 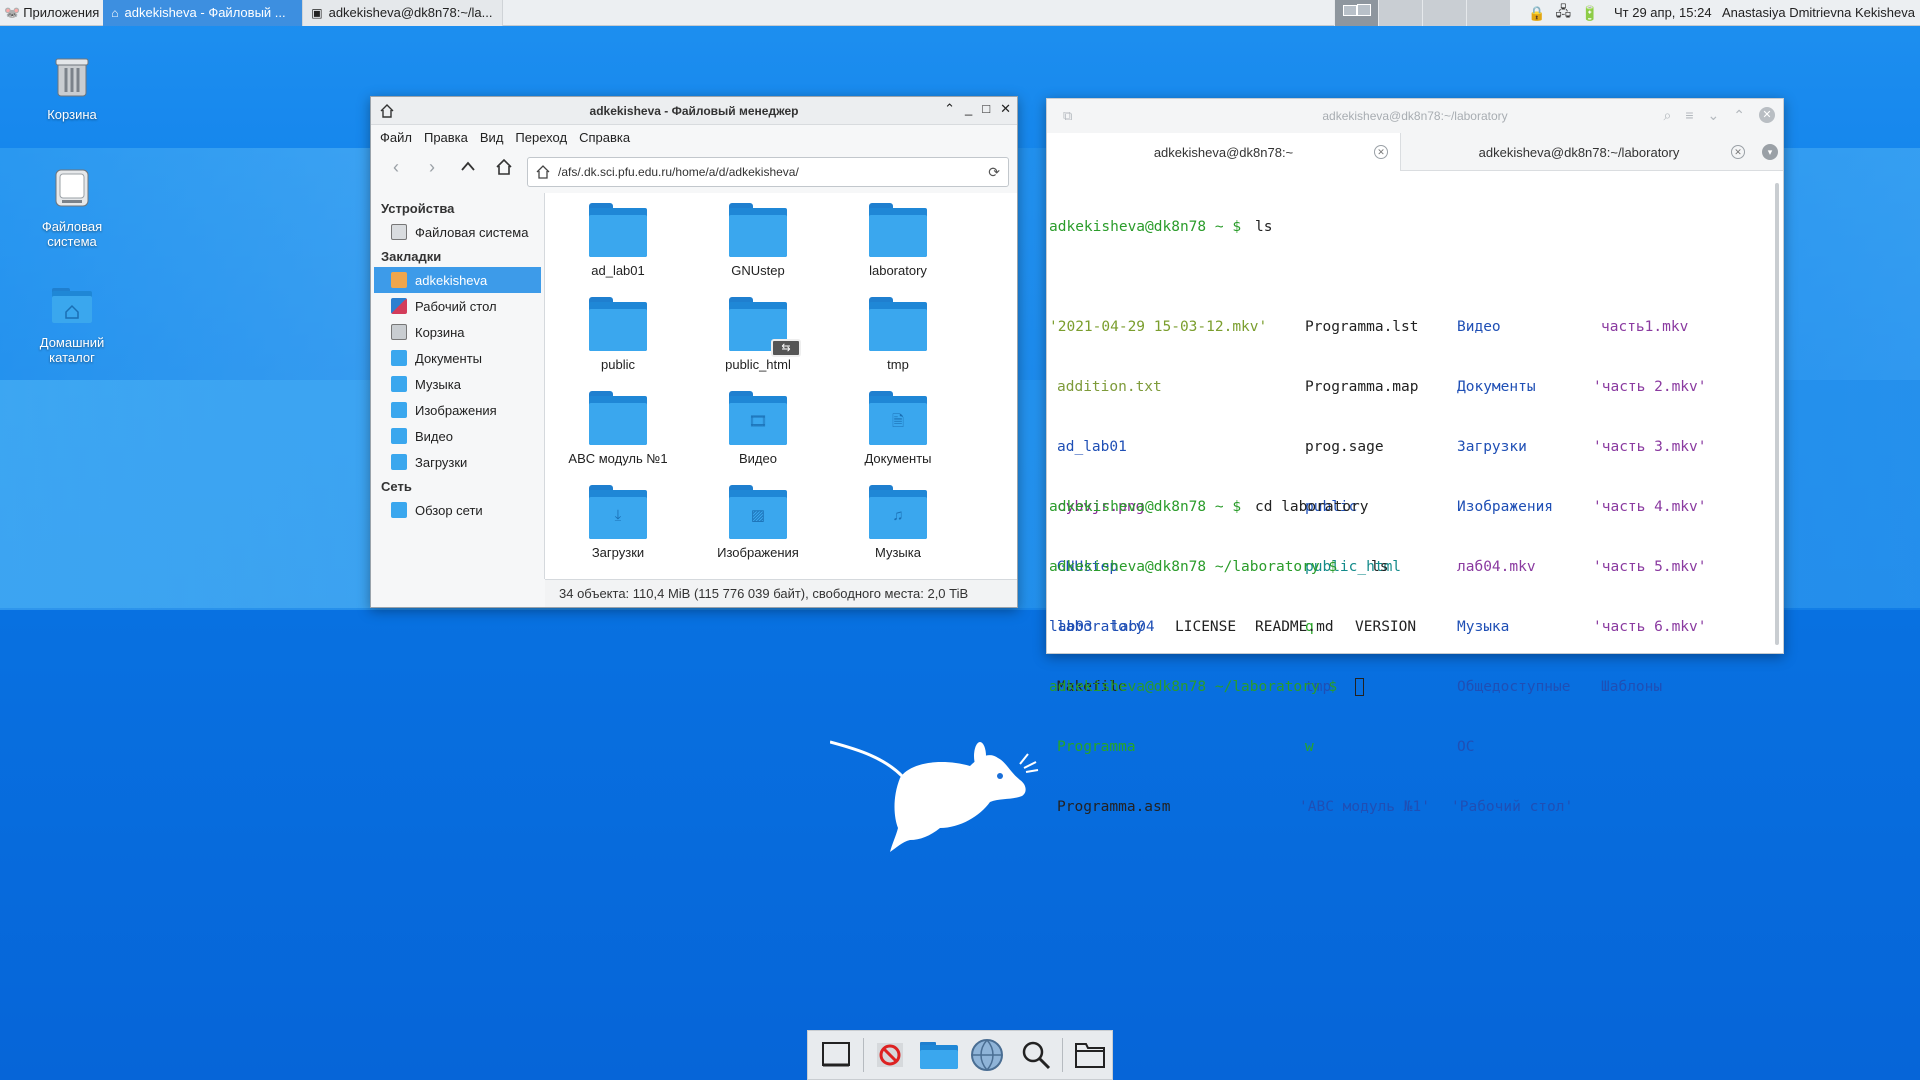 I want to click on sidebar-item-downloads: Загрузки, so click(x=457, y=462).